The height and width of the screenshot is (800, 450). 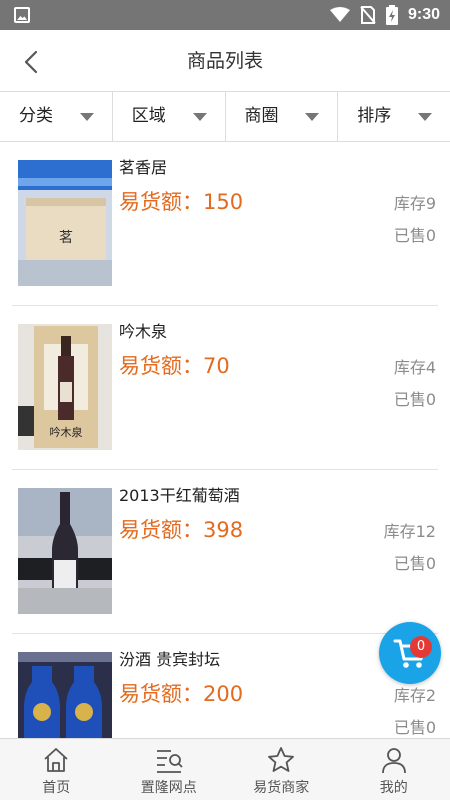 What do you see at coordinates (22, 15) in the screenshot?
I see `gallery-notification-icon` at bounding box center [22, 15].